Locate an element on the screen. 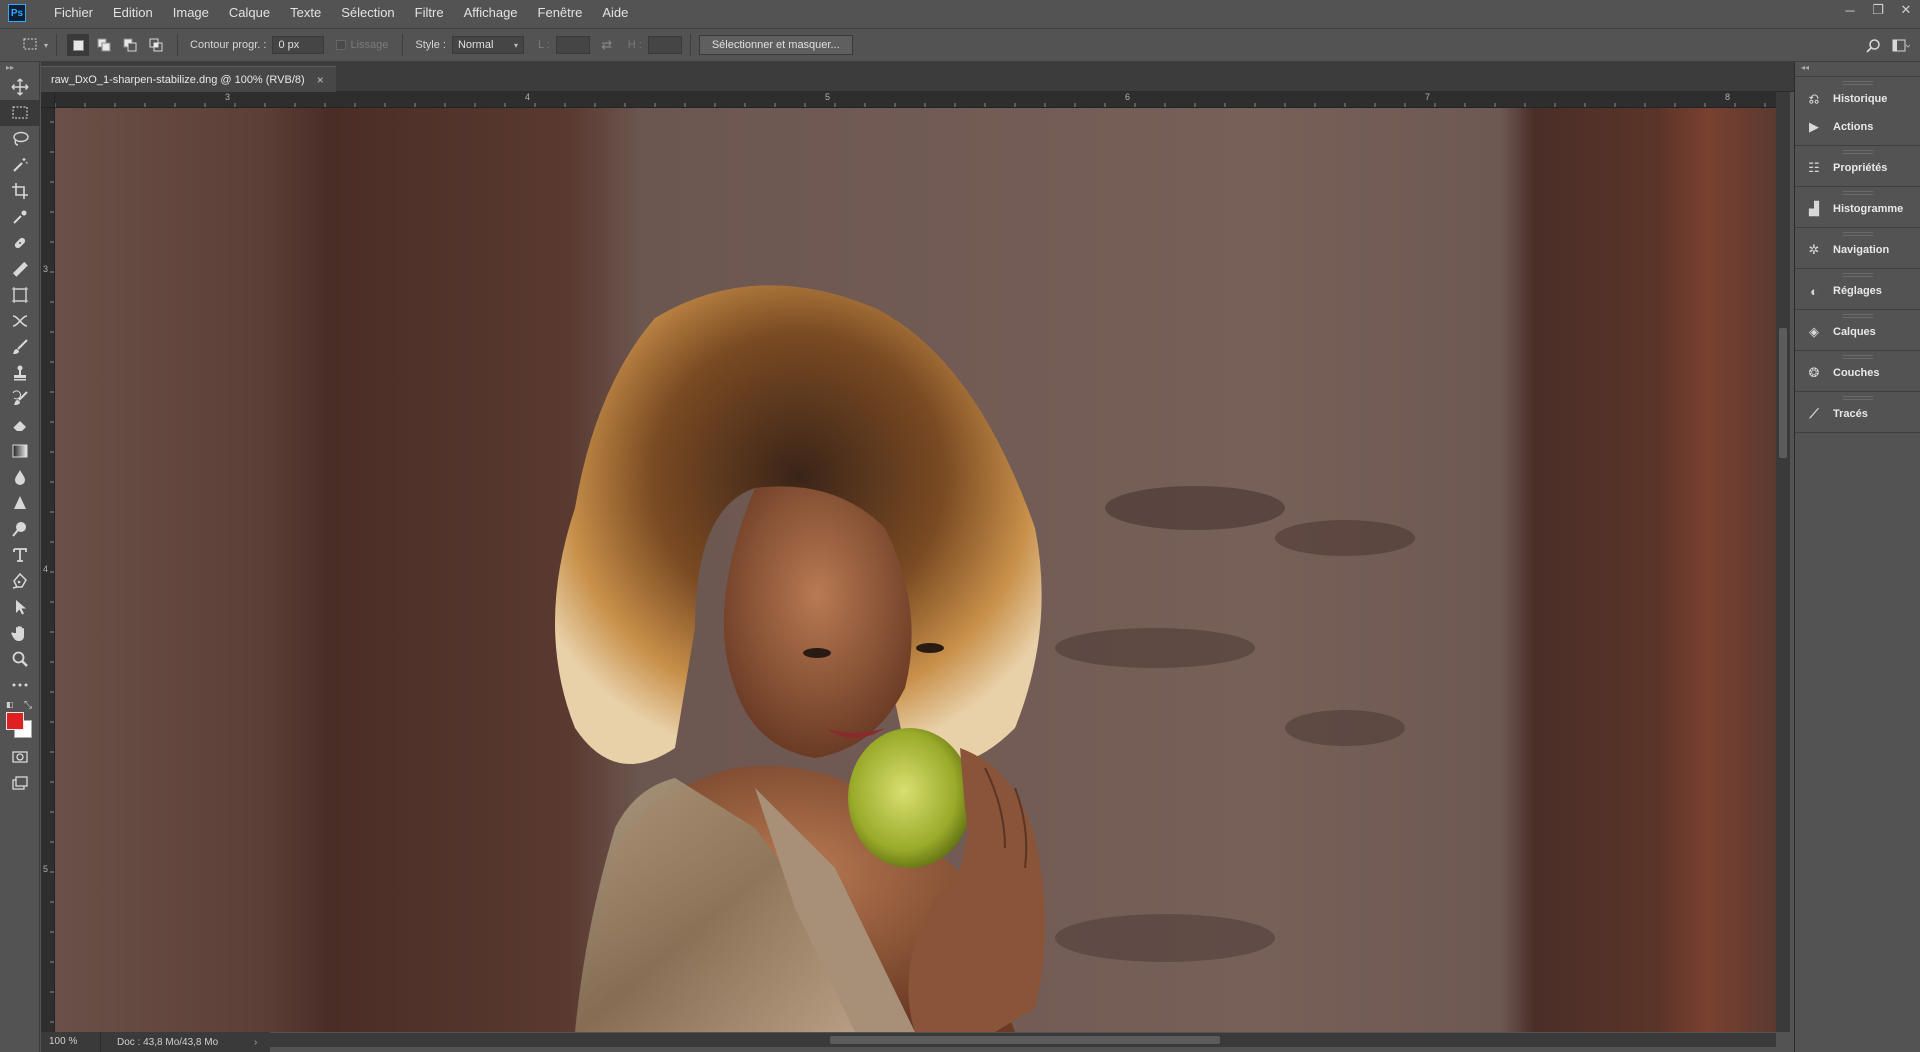 This screenshot has height=1052, width=1920. dodge-tool-icon is located at coordinates (20, 529).